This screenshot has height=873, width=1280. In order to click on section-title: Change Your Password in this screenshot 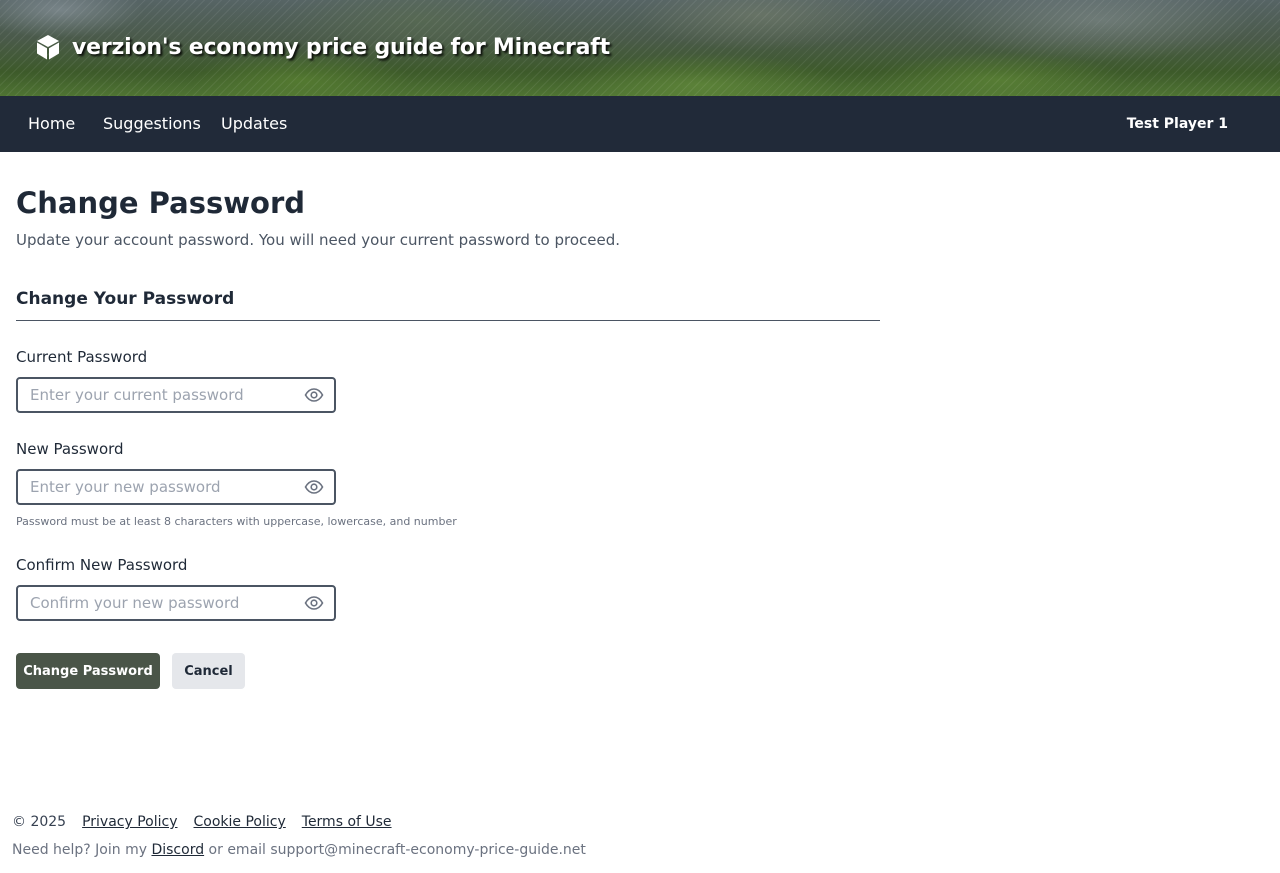, I will do `click(125, 299)`.